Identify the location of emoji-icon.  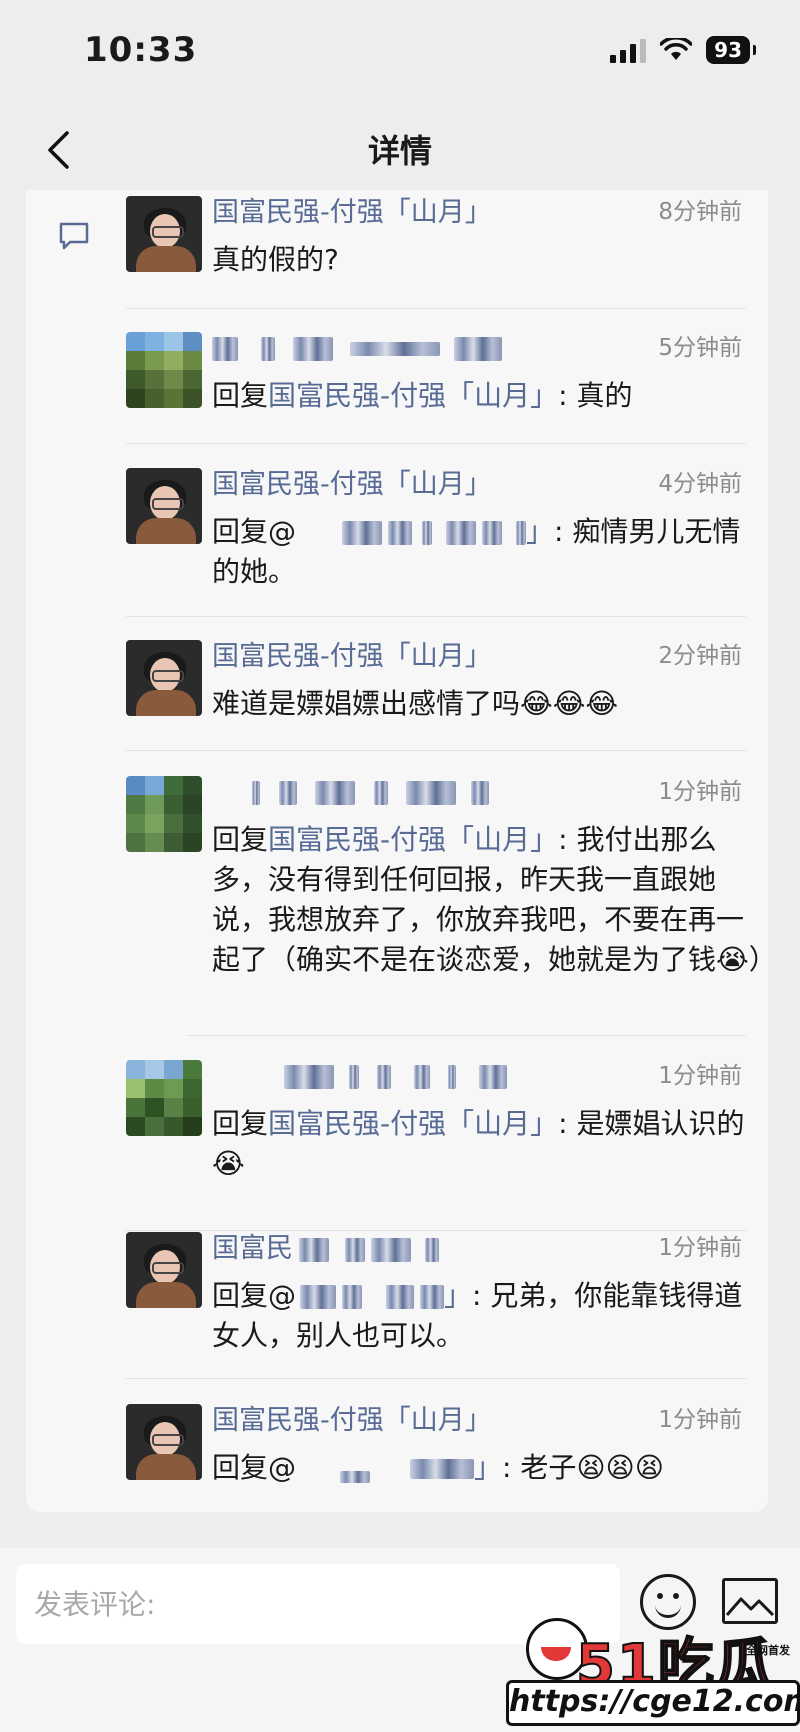
(660, 1596).